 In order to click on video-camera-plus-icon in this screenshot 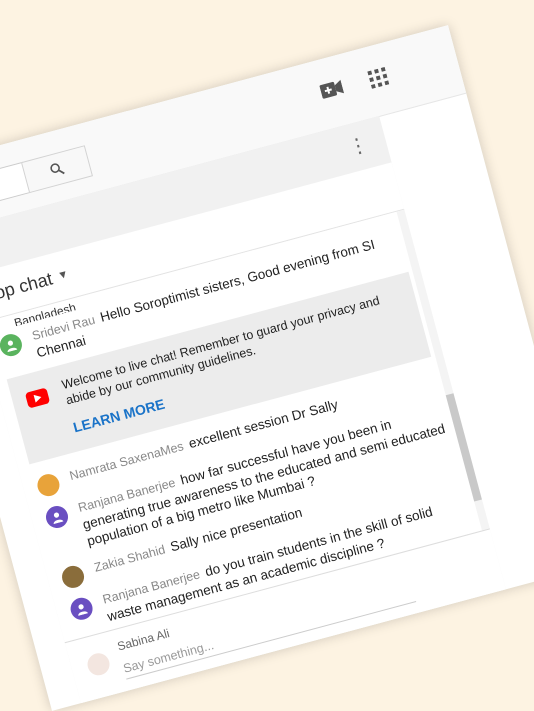, I will do `click(332, 92)`.